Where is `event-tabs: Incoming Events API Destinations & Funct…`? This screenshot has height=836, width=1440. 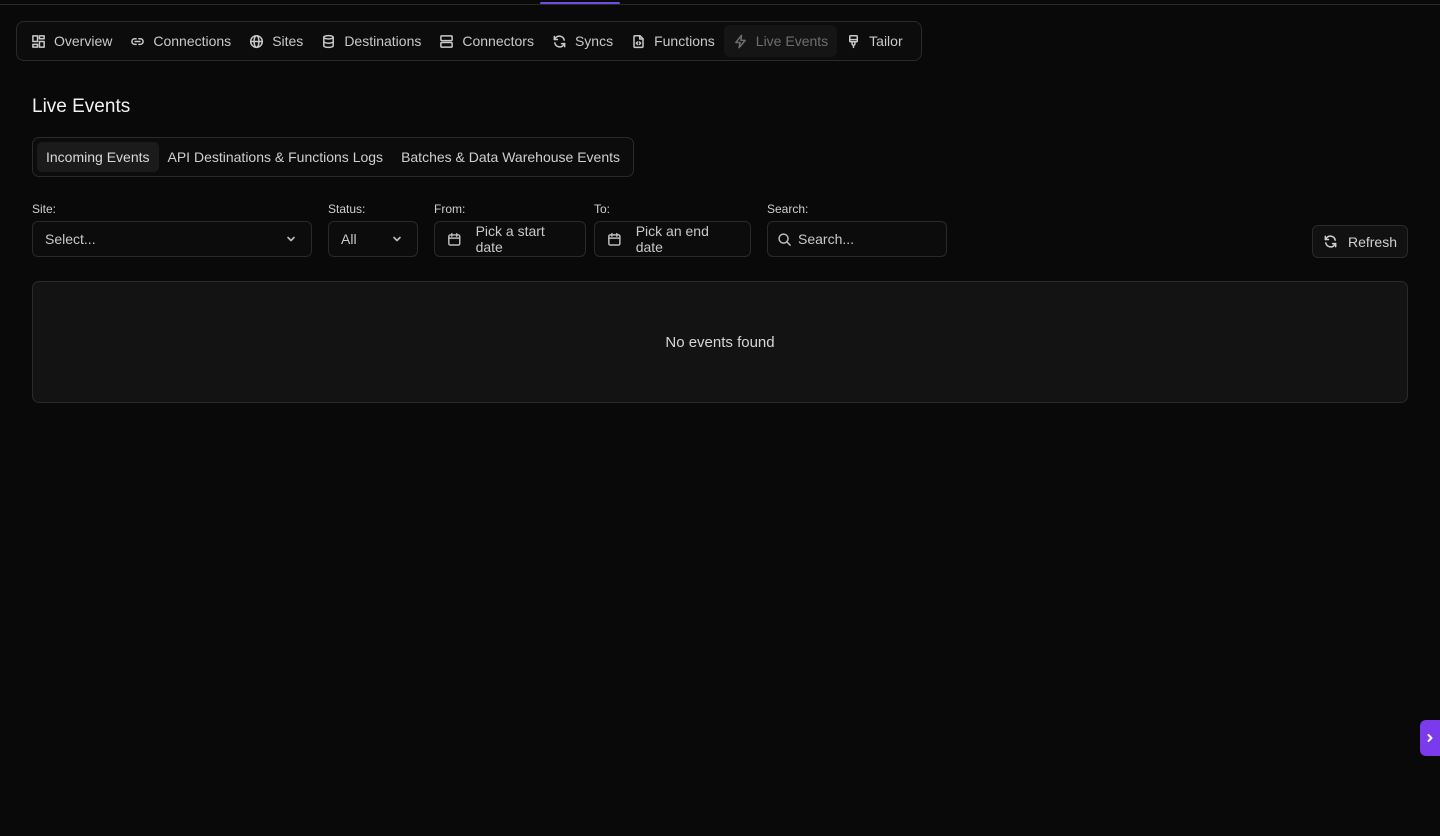
event-tabs: Incoming Events API Destinations & Funct… is located at coordinates (333, 157).